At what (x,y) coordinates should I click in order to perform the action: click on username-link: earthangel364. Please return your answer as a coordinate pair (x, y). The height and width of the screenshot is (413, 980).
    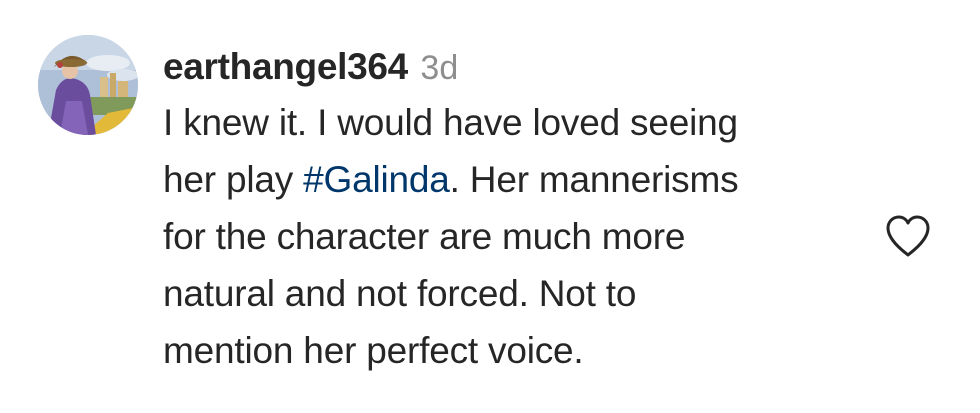
    Looking at the image, I should click on (285, 66).